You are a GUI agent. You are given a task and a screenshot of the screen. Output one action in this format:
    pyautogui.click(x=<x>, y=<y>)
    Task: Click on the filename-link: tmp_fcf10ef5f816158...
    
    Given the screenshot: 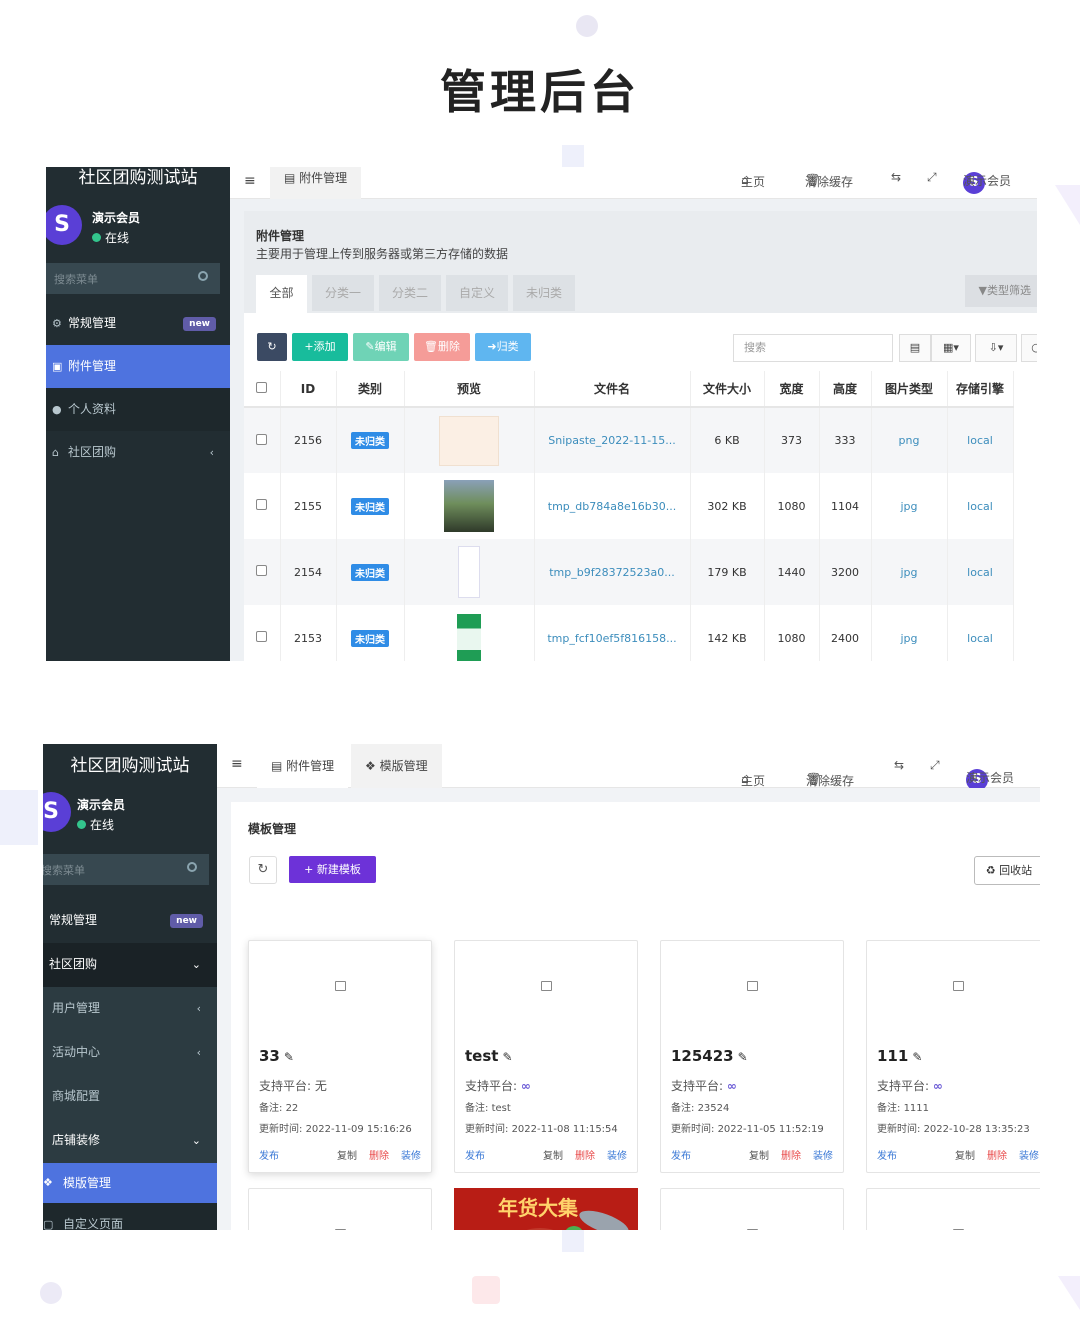 What is the action you would take?
    pyautogui.click(x=611, y=638)
    